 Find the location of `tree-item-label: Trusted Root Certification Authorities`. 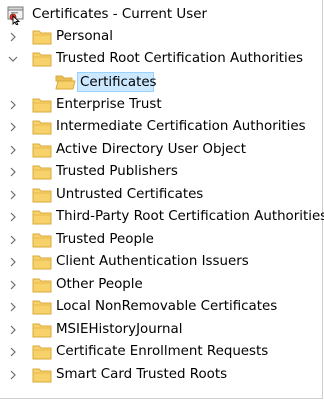

tree-item-label: Trusted Root Certification Authorities is located at coordinates (179, 58).